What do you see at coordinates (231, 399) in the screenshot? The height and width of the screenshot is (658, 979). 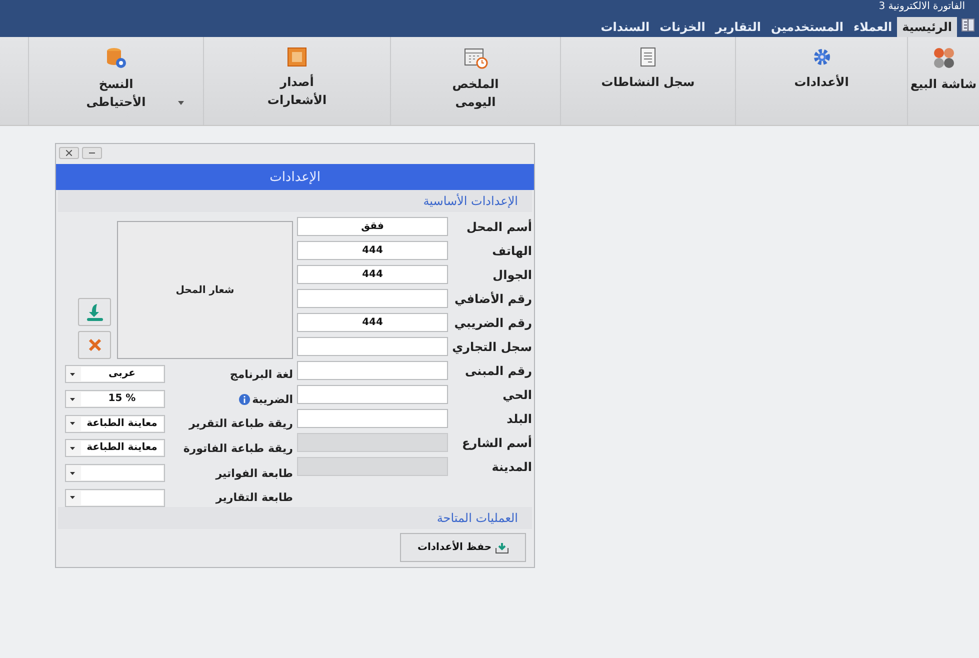 I see `option-label: الضريبة` at bounding box center [231, 399].